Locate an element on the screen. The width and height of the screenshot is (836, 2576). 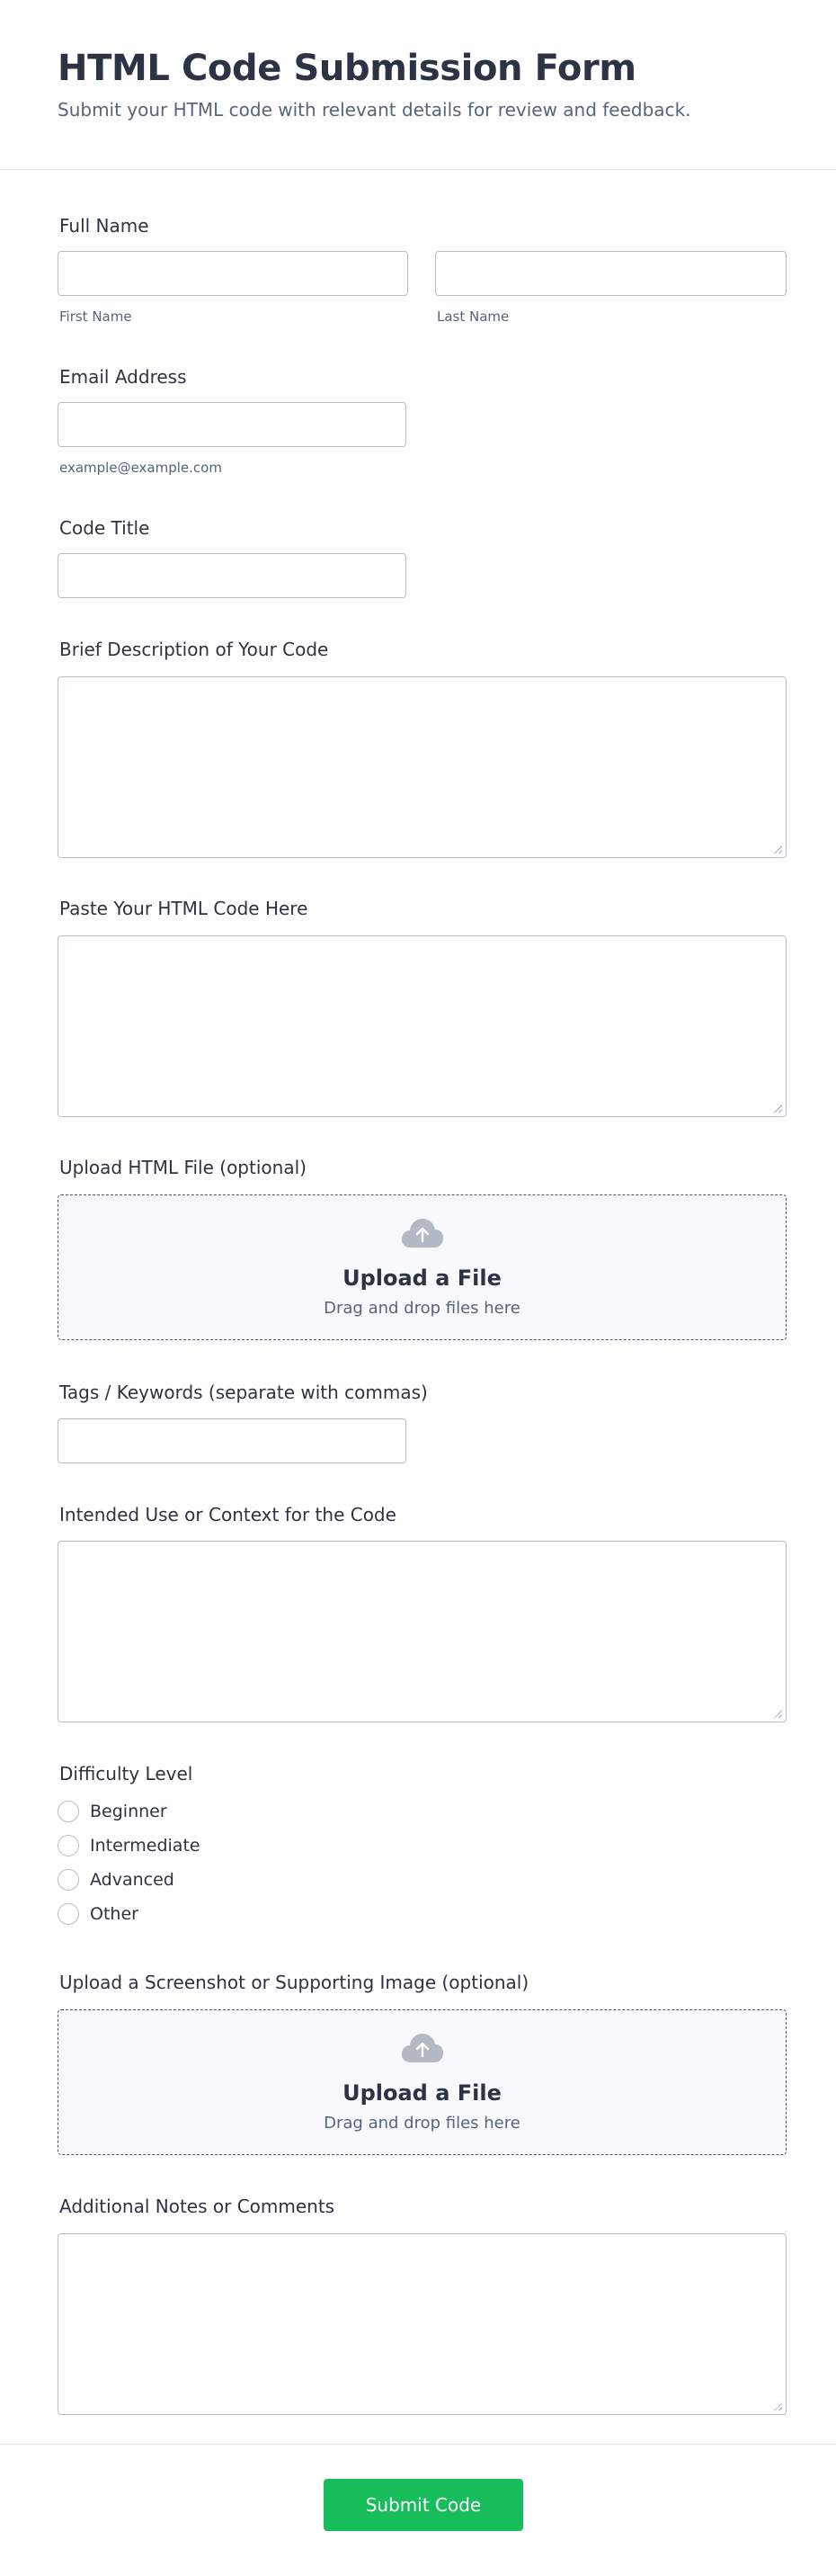
last-name-input is located at coordinates (611, 273).